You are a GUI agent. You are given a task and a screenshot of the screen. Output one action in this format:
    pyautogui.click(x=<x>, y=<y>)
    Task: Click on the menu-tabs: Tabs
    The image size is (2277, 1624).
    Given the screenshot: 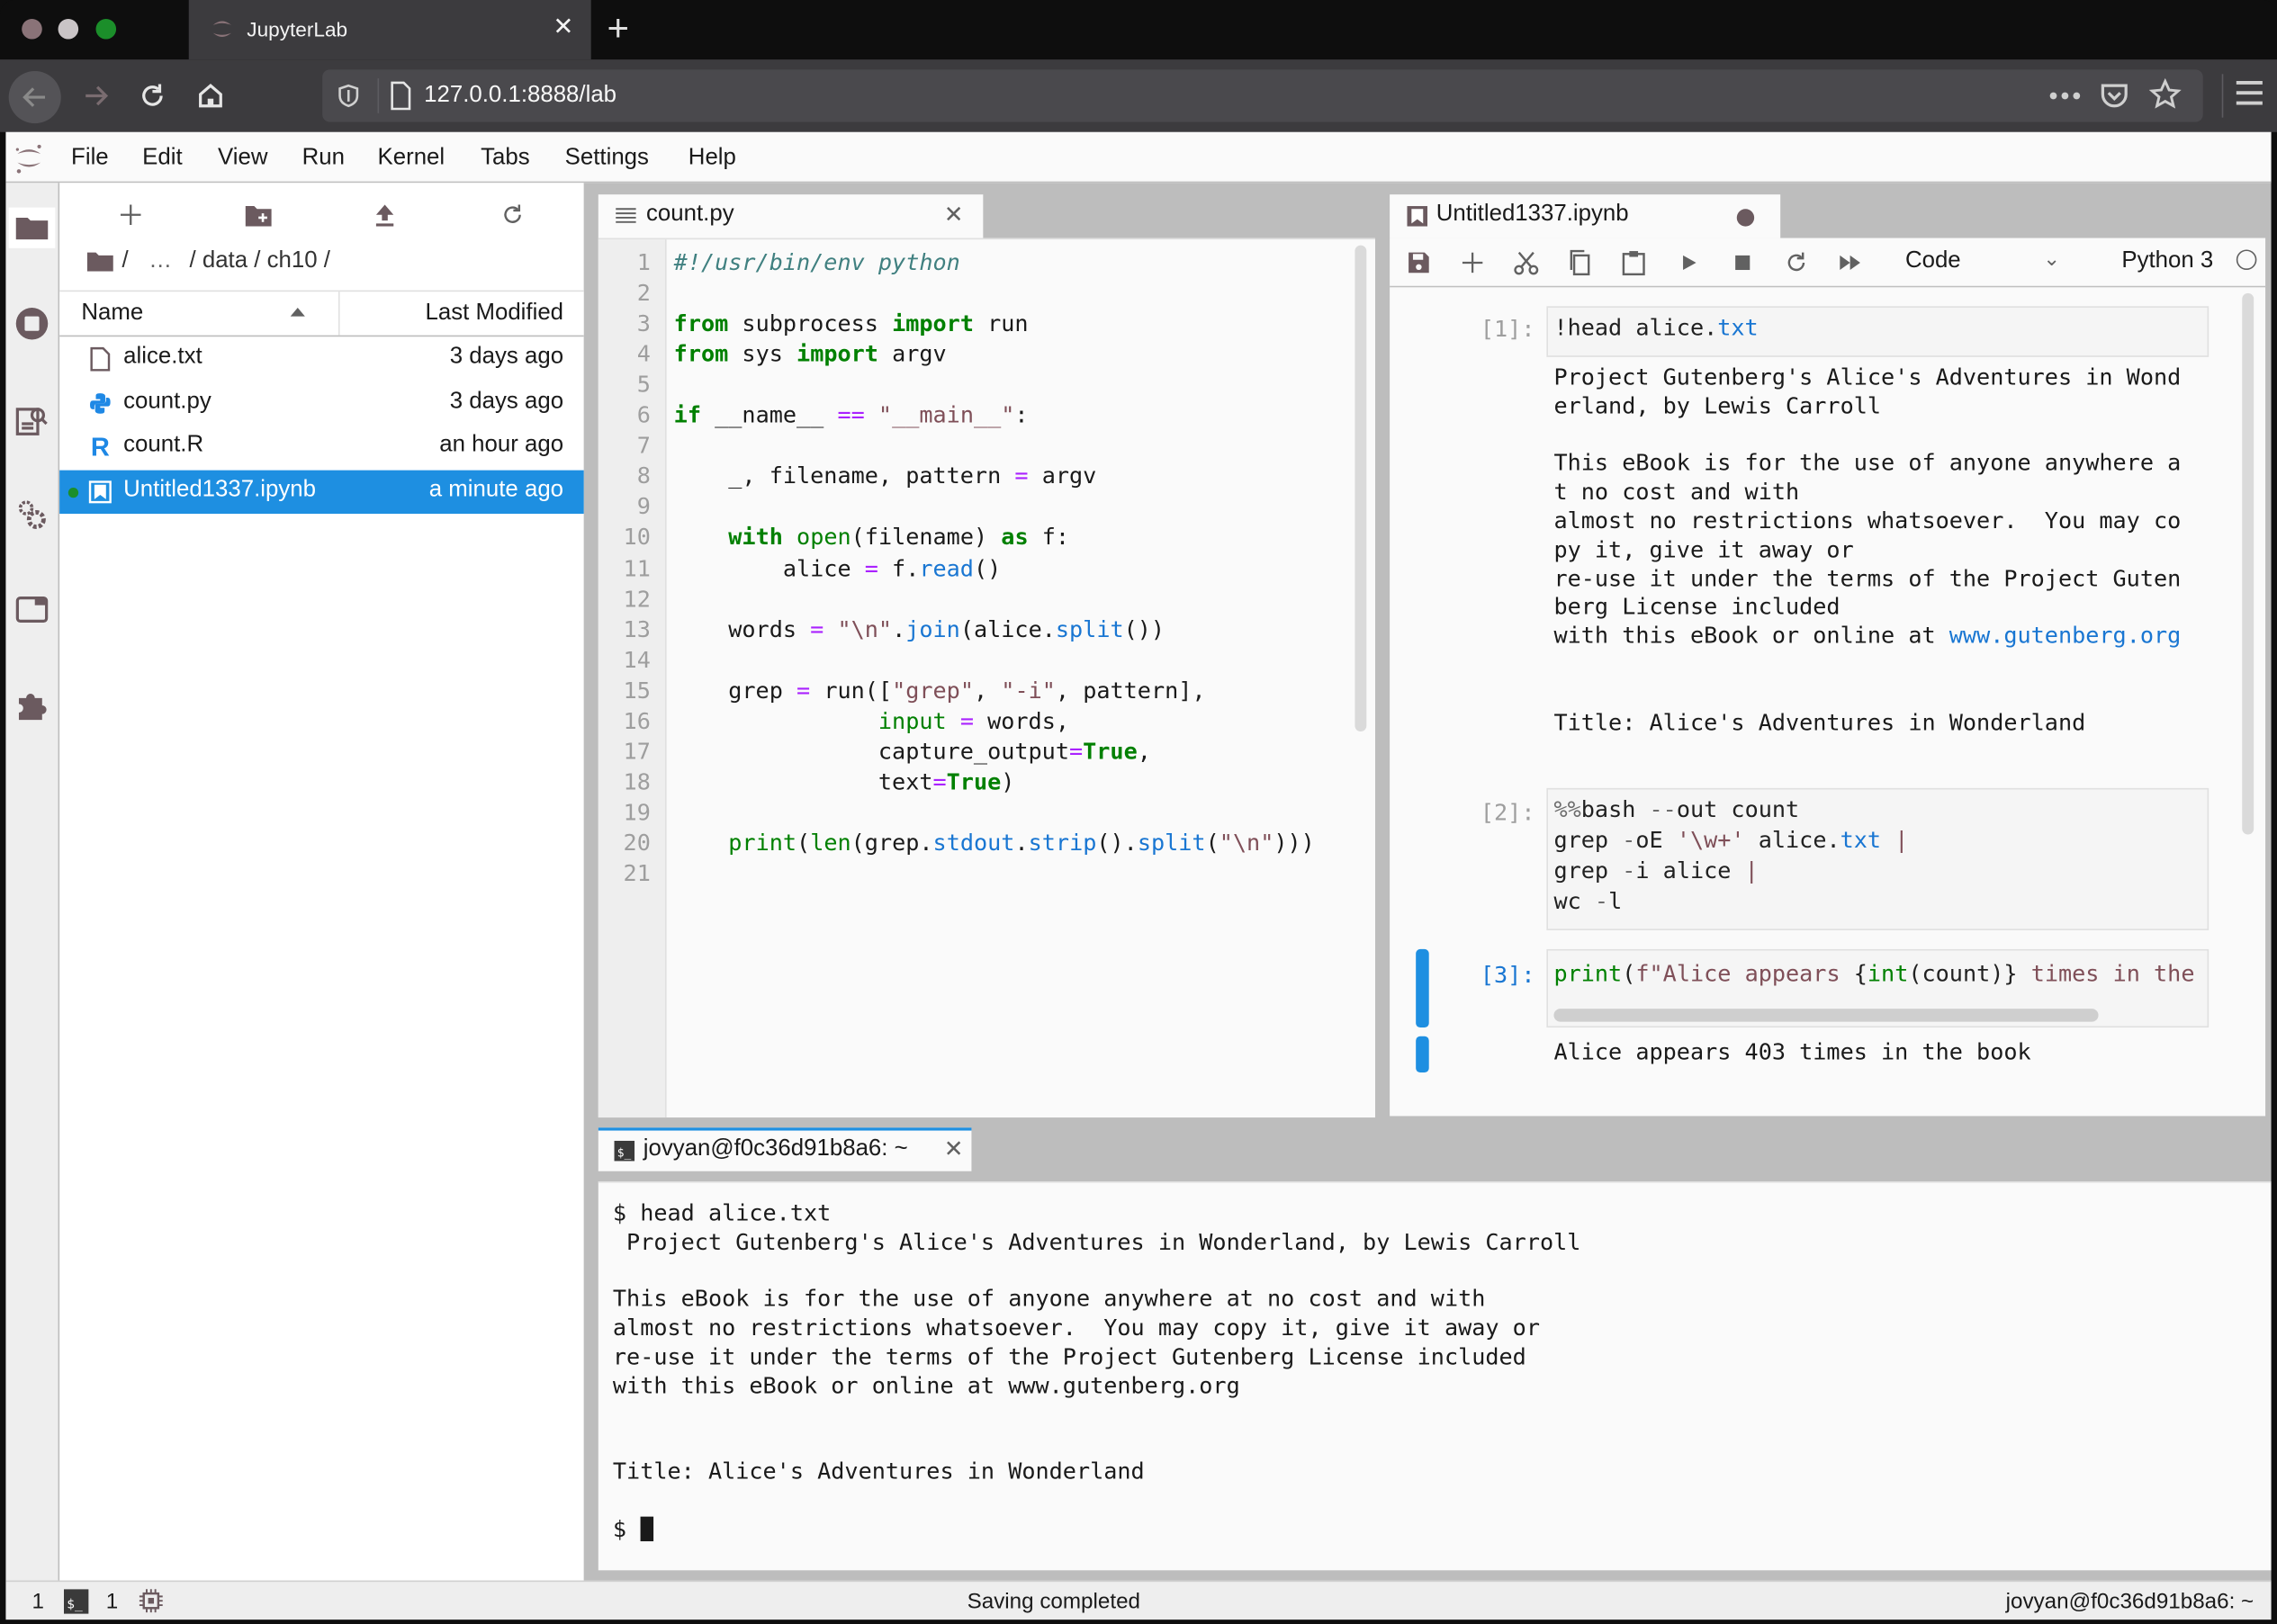 What is the action you would take?
    pyautogui.click(x=506, y=158)
    